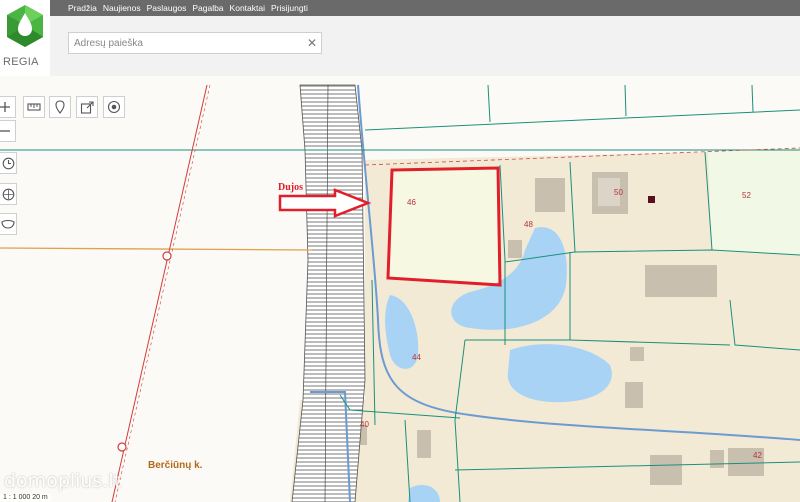 The height and width of the screenshot is (502, 800). Describe the element at coordinates (416, 357) in the screenshot. I see `parcel-label-44: 44` at that location.